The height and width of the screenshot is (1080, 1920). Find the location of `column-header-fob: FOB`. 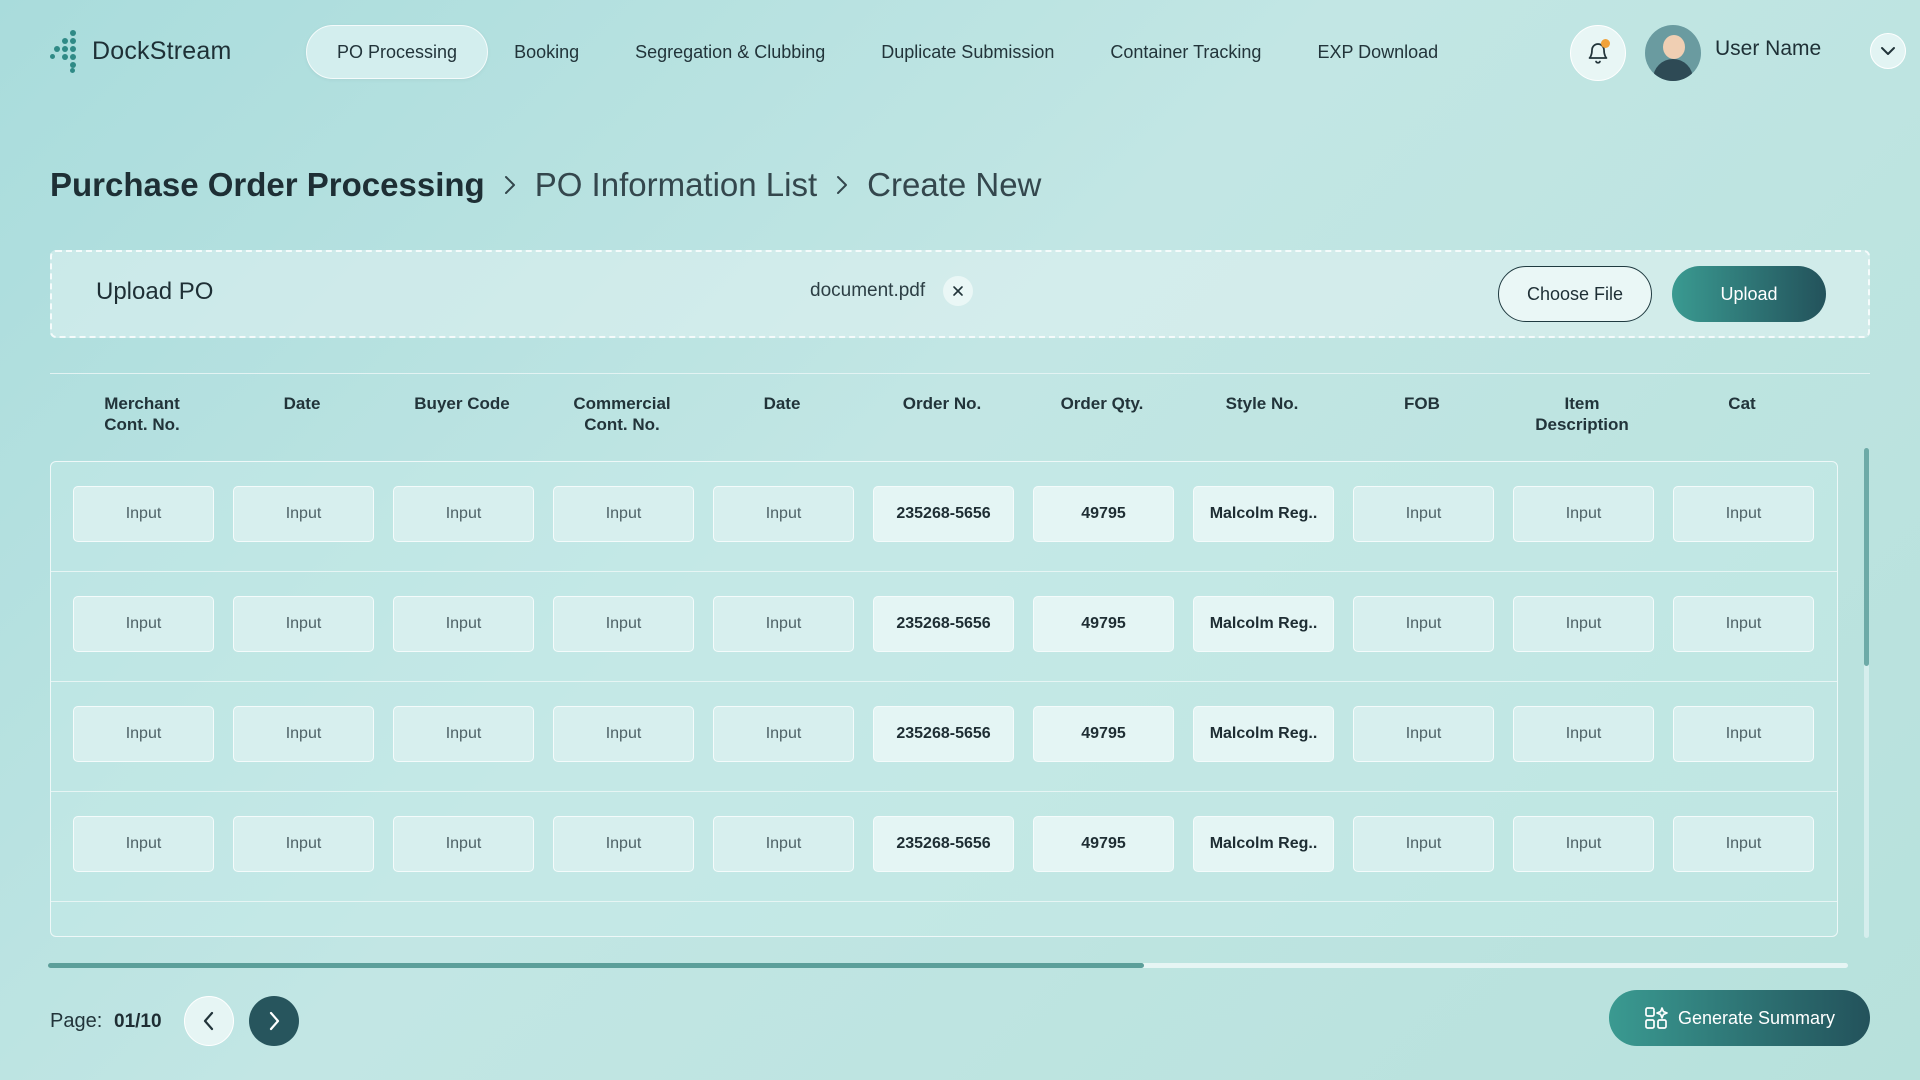

column-header-fob: FOB is located at coordinates (1422, 403).